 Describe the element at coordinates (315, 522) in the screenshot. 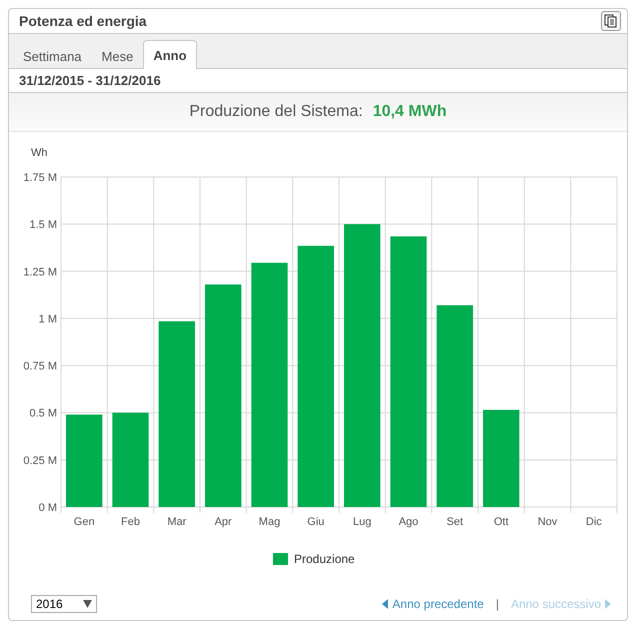

I see `tick-label: Giu` at that location.